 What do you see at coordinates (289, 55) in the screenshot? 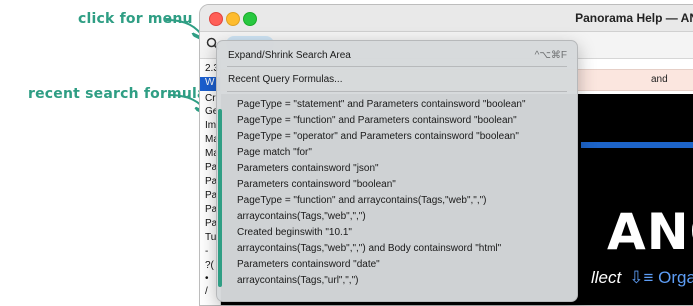
I see `menu-item-expand-shrink: Expand/Shrink Search Area` at bounding box center [289, 55].